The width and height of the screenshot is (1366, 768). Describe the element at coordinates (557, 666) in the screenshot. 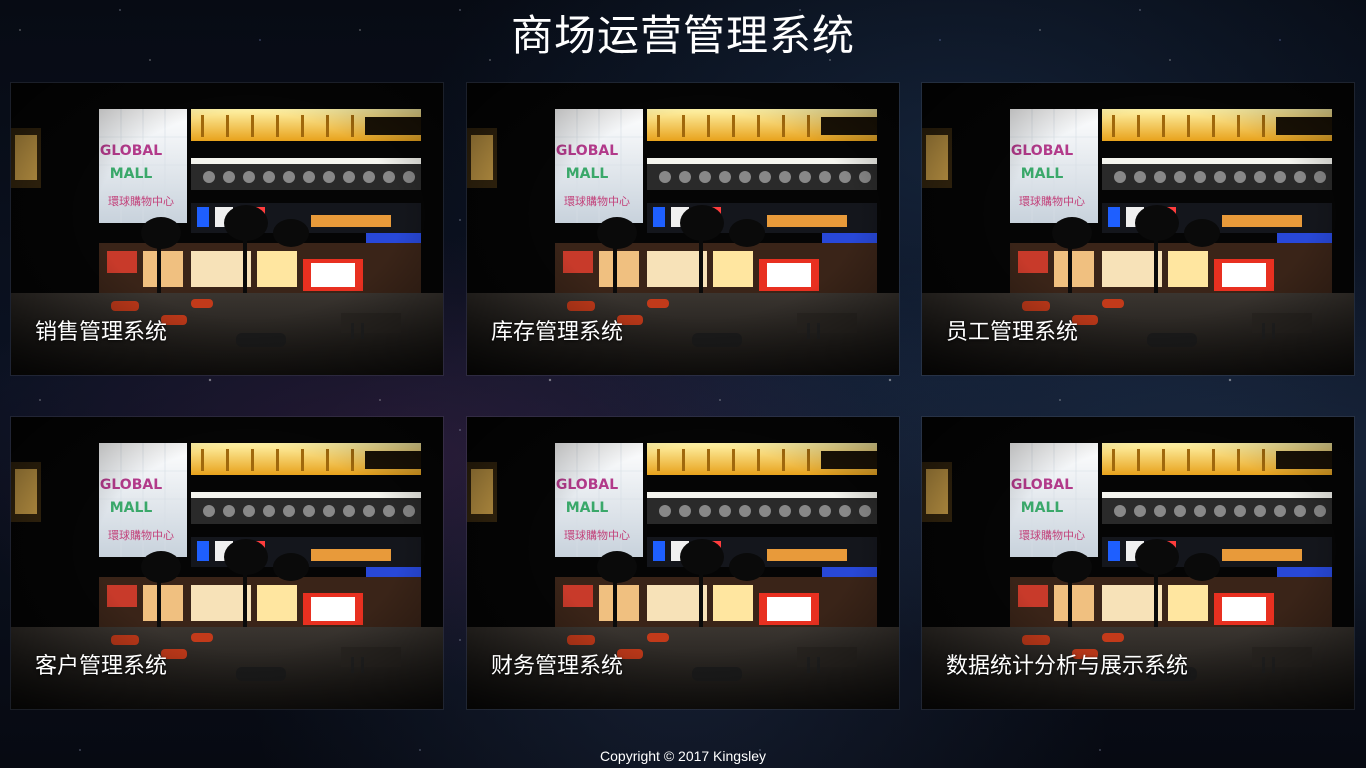

I see `module-card-label: 财务管理系统` at that location.